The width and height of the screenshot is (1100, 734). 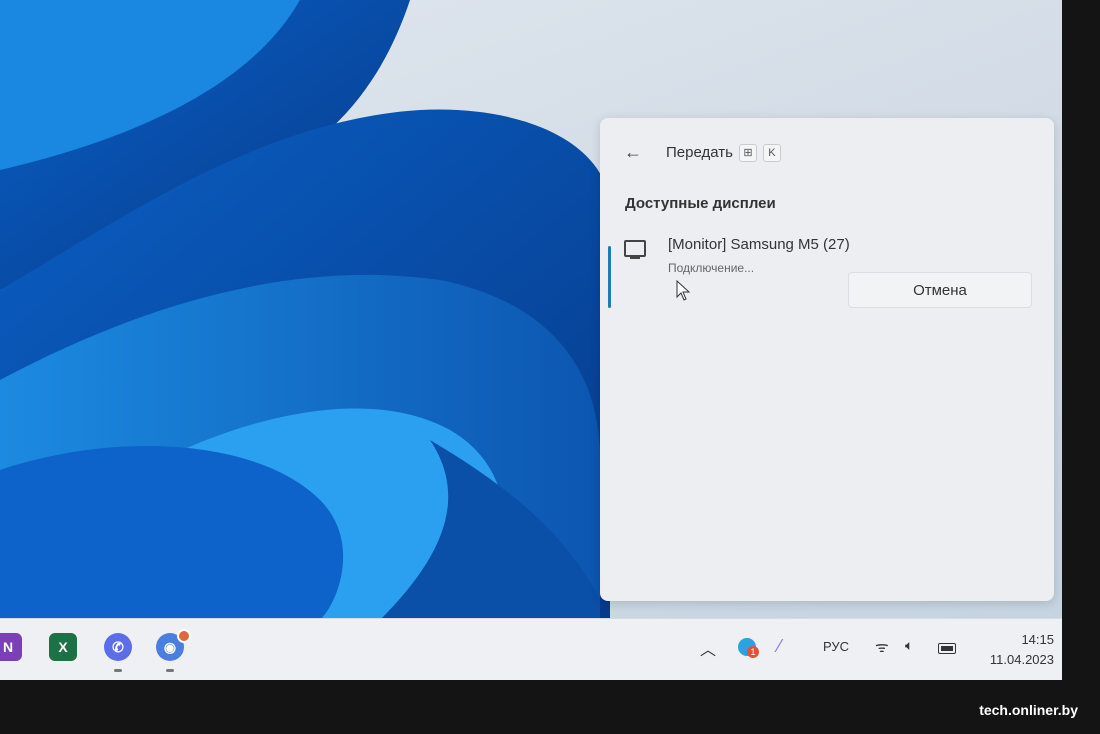 I want to click on windows-key-icon: ⊞, so click(x=747, y=152).